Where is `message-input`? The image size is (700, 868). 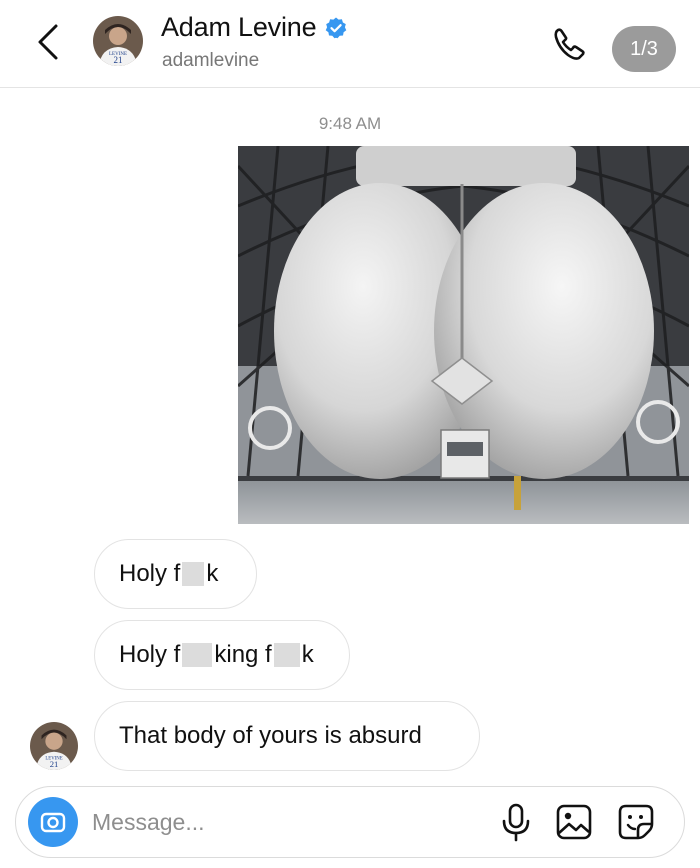
message-input is located at coordinates (282, 822).